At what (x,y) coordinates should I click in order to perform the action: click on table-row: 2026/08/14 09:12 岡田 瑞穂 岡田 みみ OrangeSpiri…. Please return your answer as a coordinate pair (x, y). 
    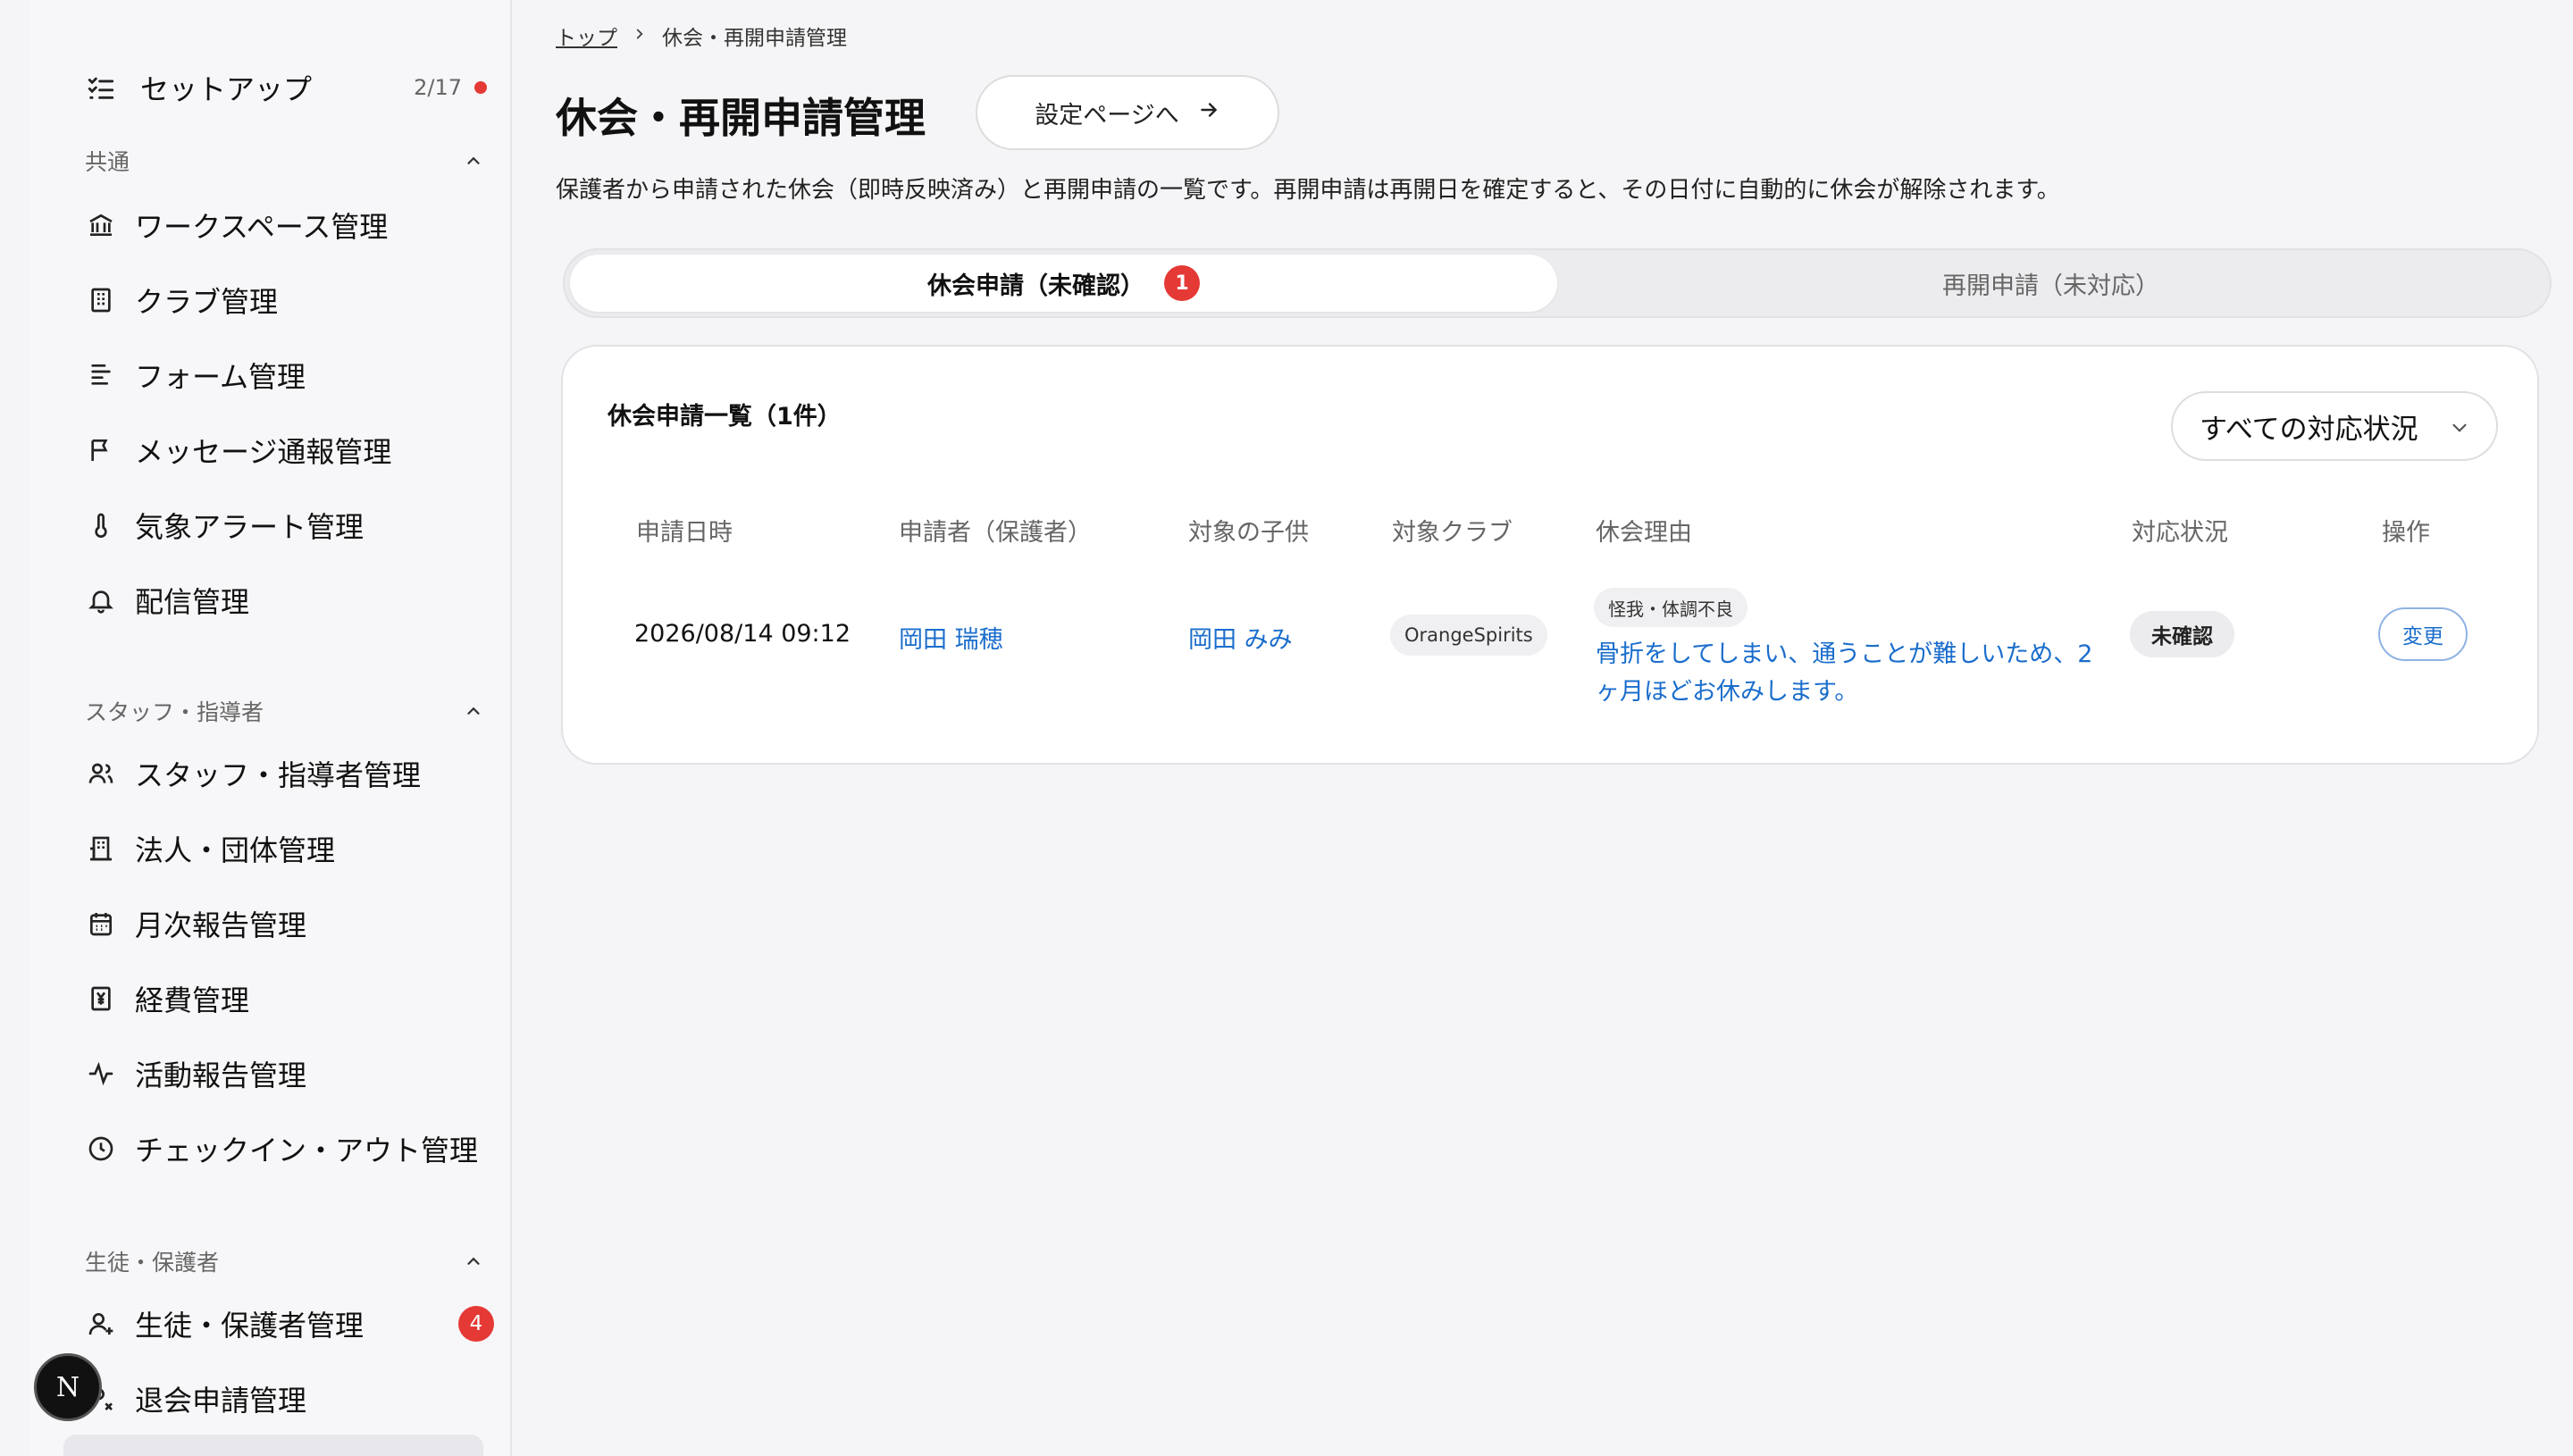
    Looking at the image, I should click on (1550, 641).